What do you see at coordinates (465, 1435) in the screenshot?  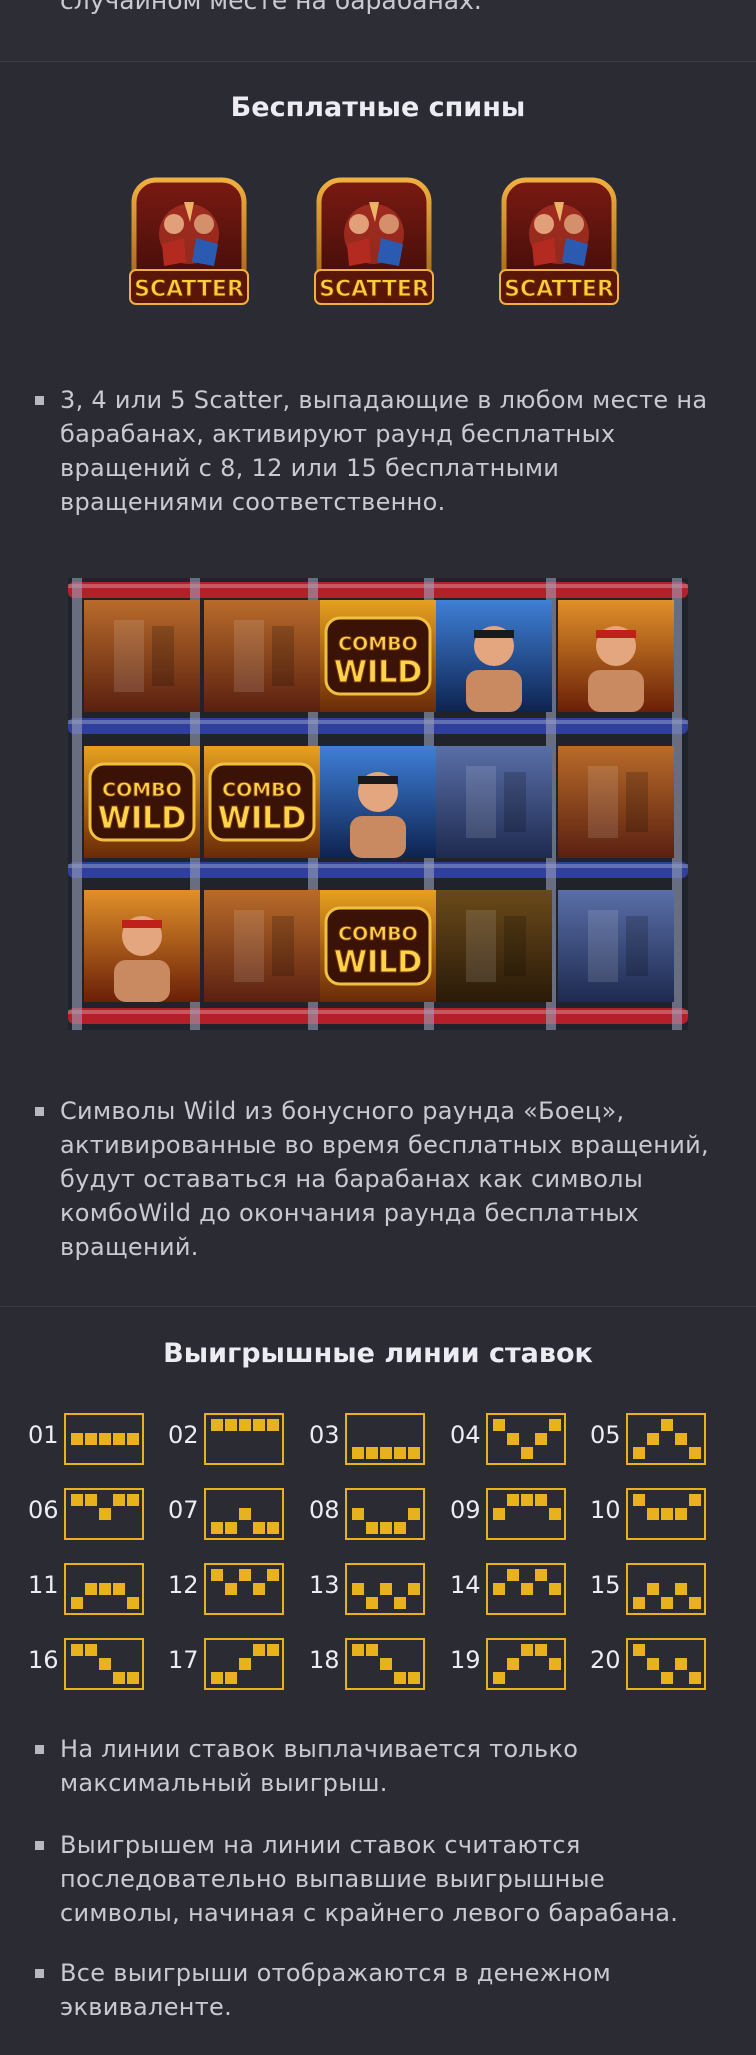 I see `payline-number: 04` at bounding box center [465, 1435].